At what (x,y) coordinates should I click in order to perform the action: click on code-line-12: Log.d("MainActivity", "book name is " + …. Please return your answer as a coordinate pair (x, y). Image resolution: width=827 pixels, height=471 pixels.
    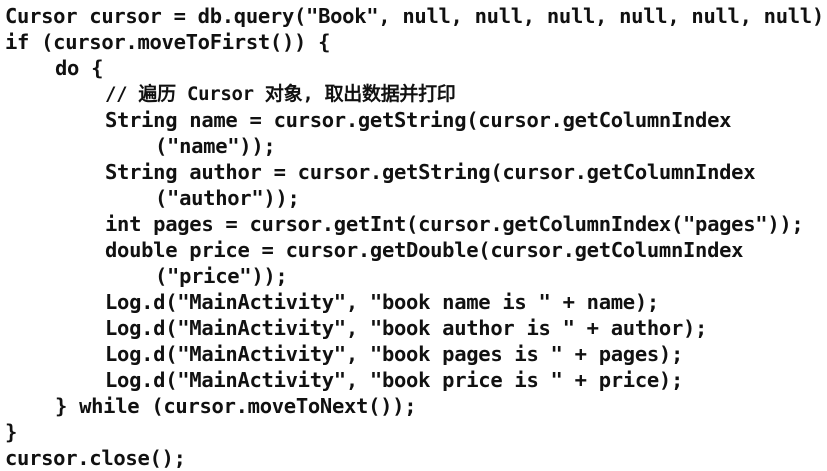
    Looking at the image, I should click on (415, 302).